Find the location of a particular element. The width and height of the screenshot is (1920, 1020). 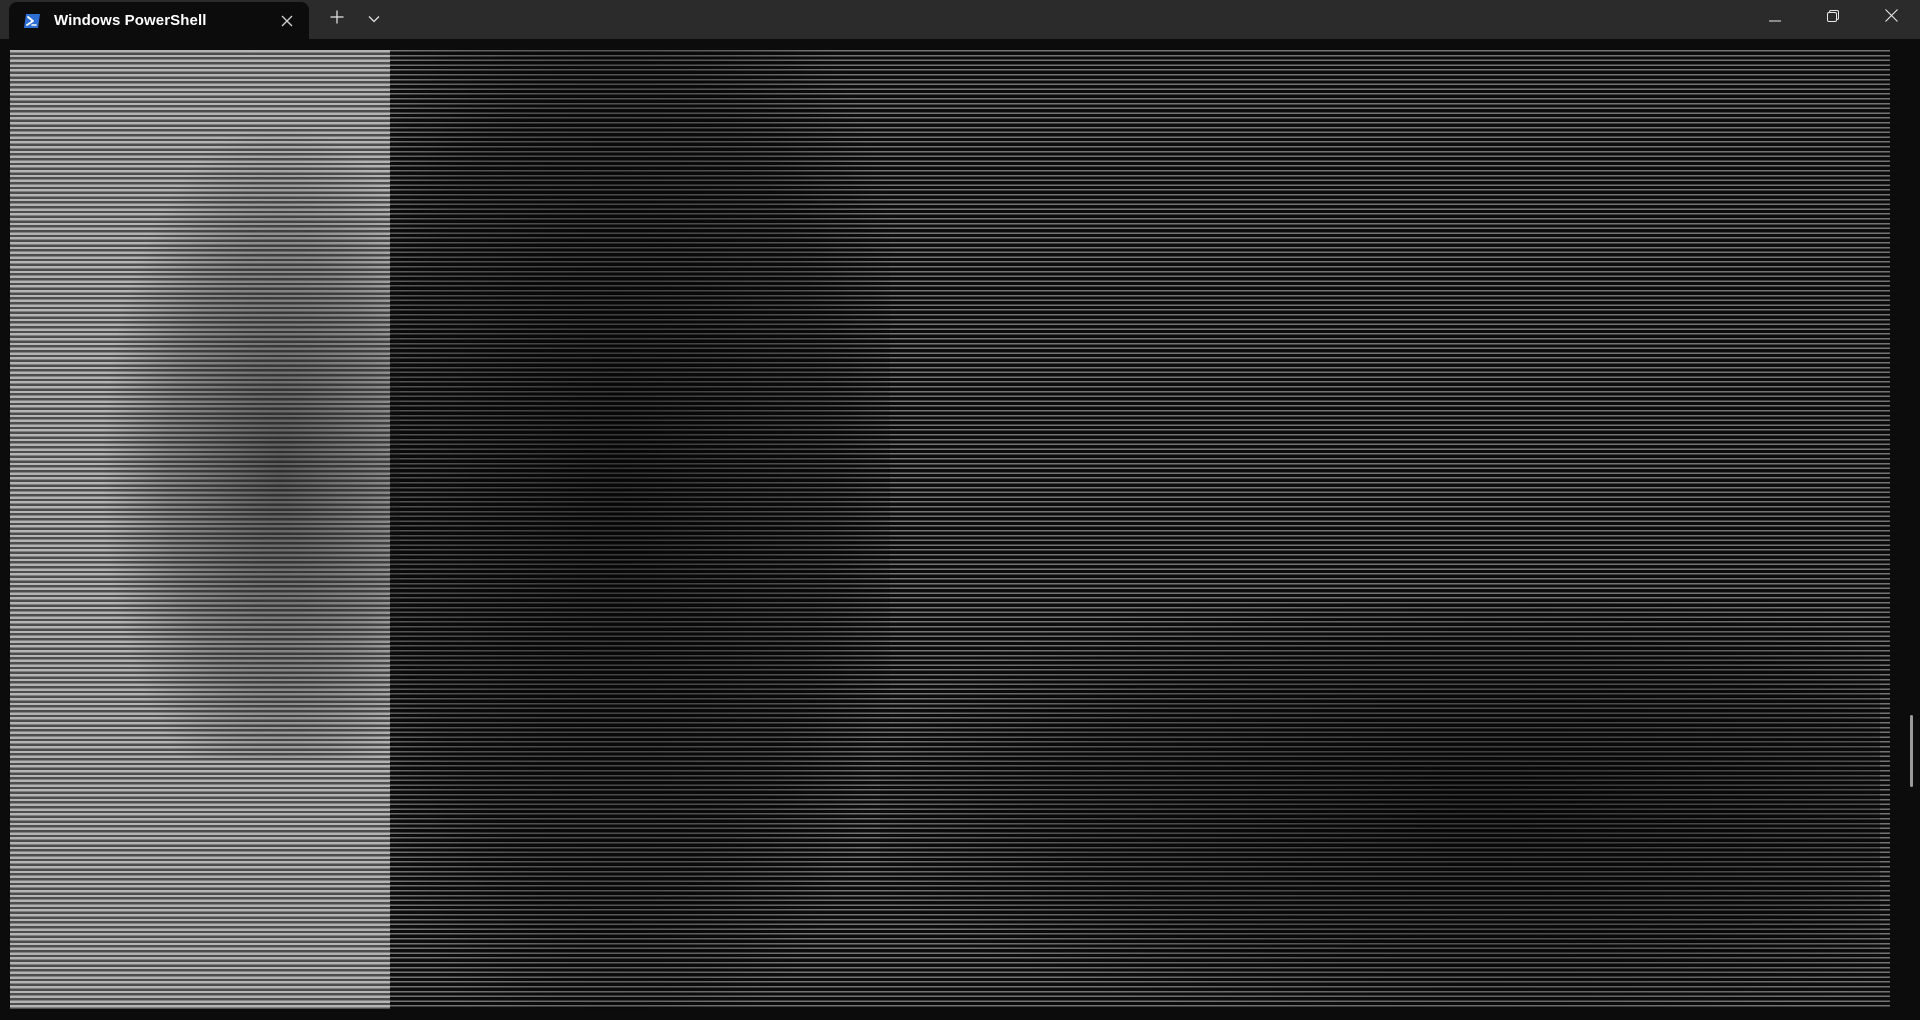

tab-title: Windows PowerShell is located at coordinates (130, 20).